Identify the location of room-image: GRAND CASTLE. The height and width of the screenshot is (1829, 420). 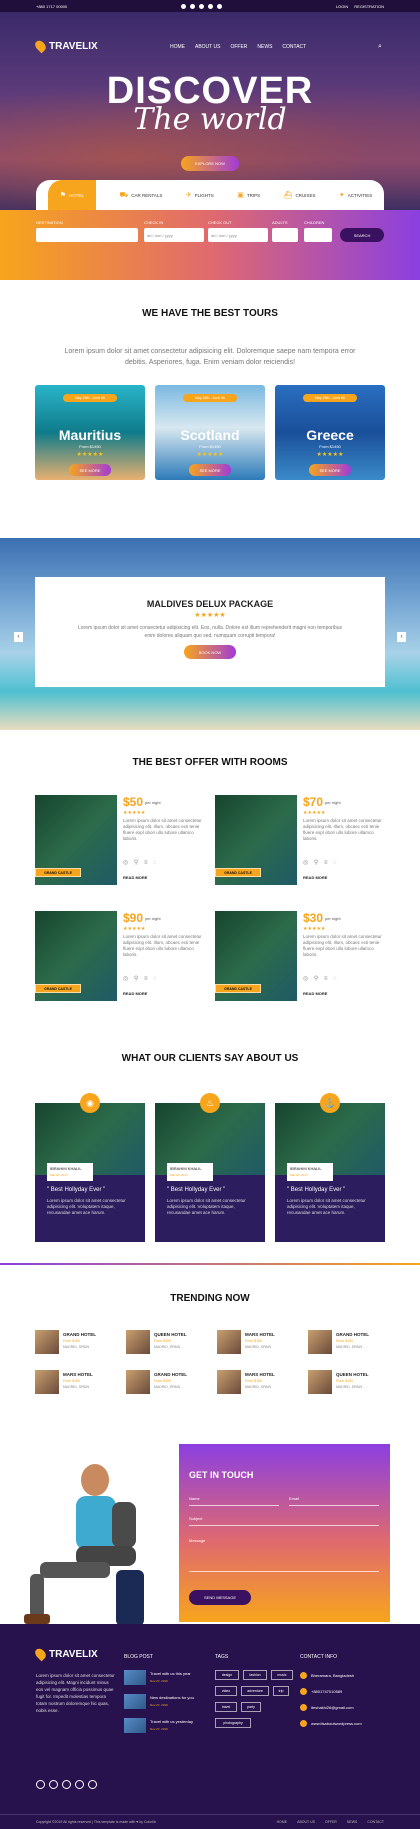
(256, 840).